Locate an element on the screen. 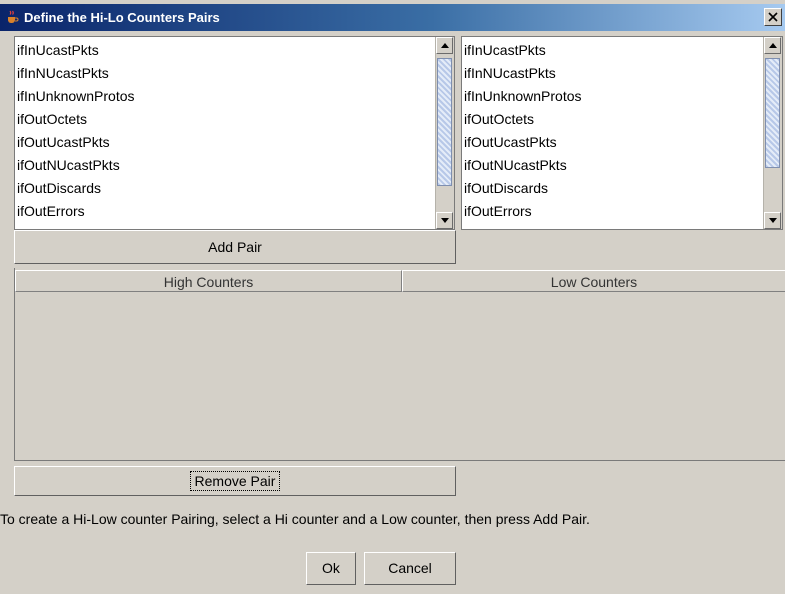 The image size is (785, 594). cancel-button: Cancel is located at coordinates (410, 568).